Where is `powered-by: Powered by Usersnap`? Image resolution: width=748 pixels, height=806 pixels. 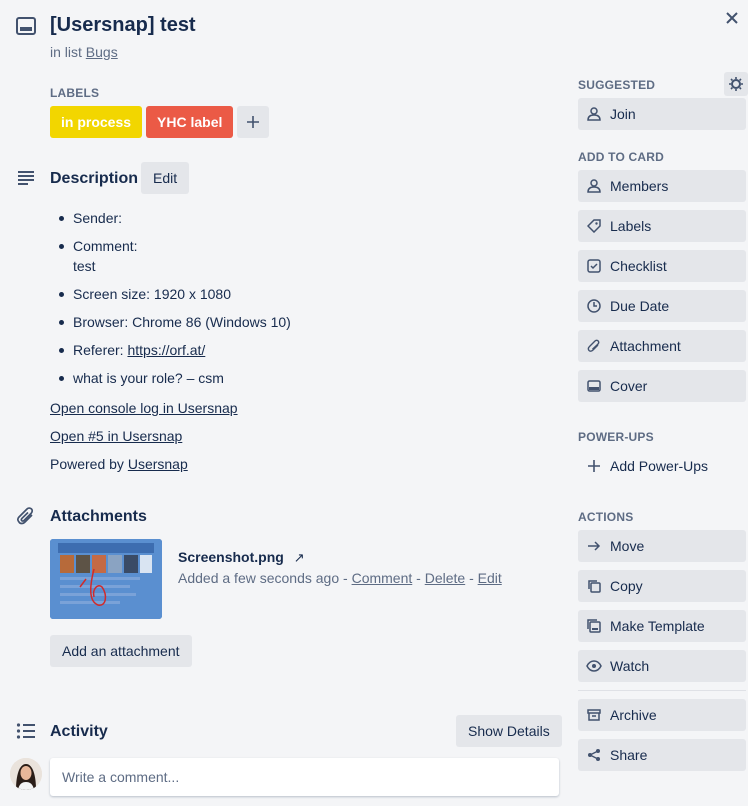
powered-by: Powered by Usersnap is located at coordinates (119, 464).